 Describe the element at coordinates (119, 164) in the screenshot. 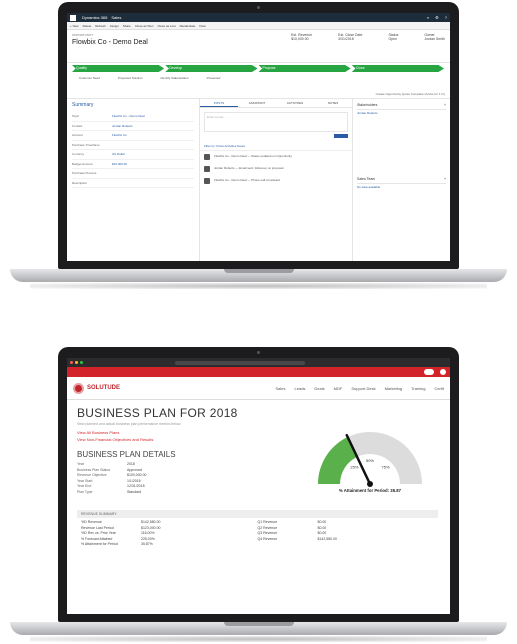

I see `form-value: $10,000.00` at that location.